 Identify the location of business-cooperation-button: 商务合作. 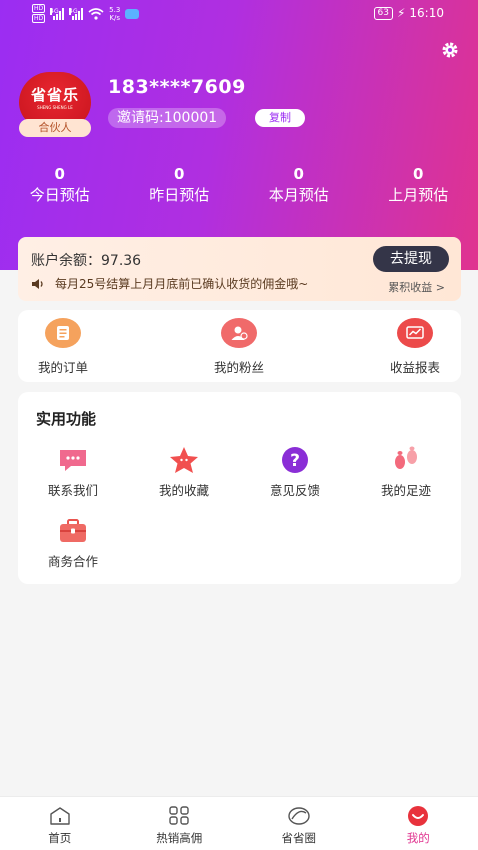
(73, 543).